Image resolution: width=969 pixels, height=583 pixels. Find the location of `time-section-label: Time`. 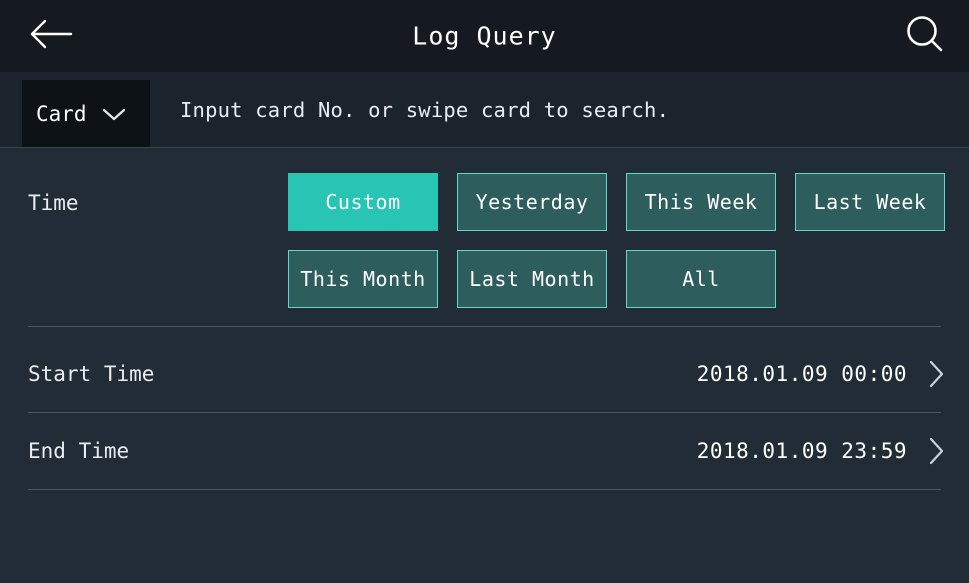

time-section-label: Time is located at coordinates (53, 203).